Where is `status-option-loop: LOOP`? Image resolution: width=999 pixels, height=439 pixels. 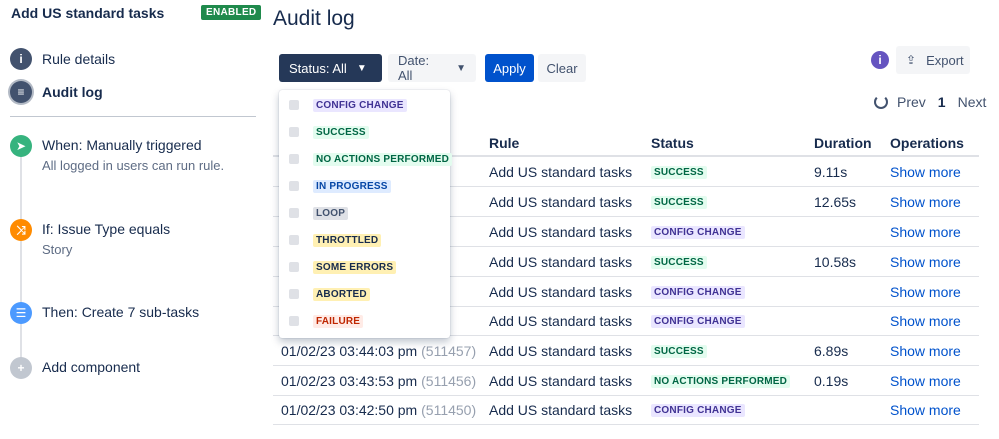 status-option-loop: LOOP is located at coordinates (364, 212).